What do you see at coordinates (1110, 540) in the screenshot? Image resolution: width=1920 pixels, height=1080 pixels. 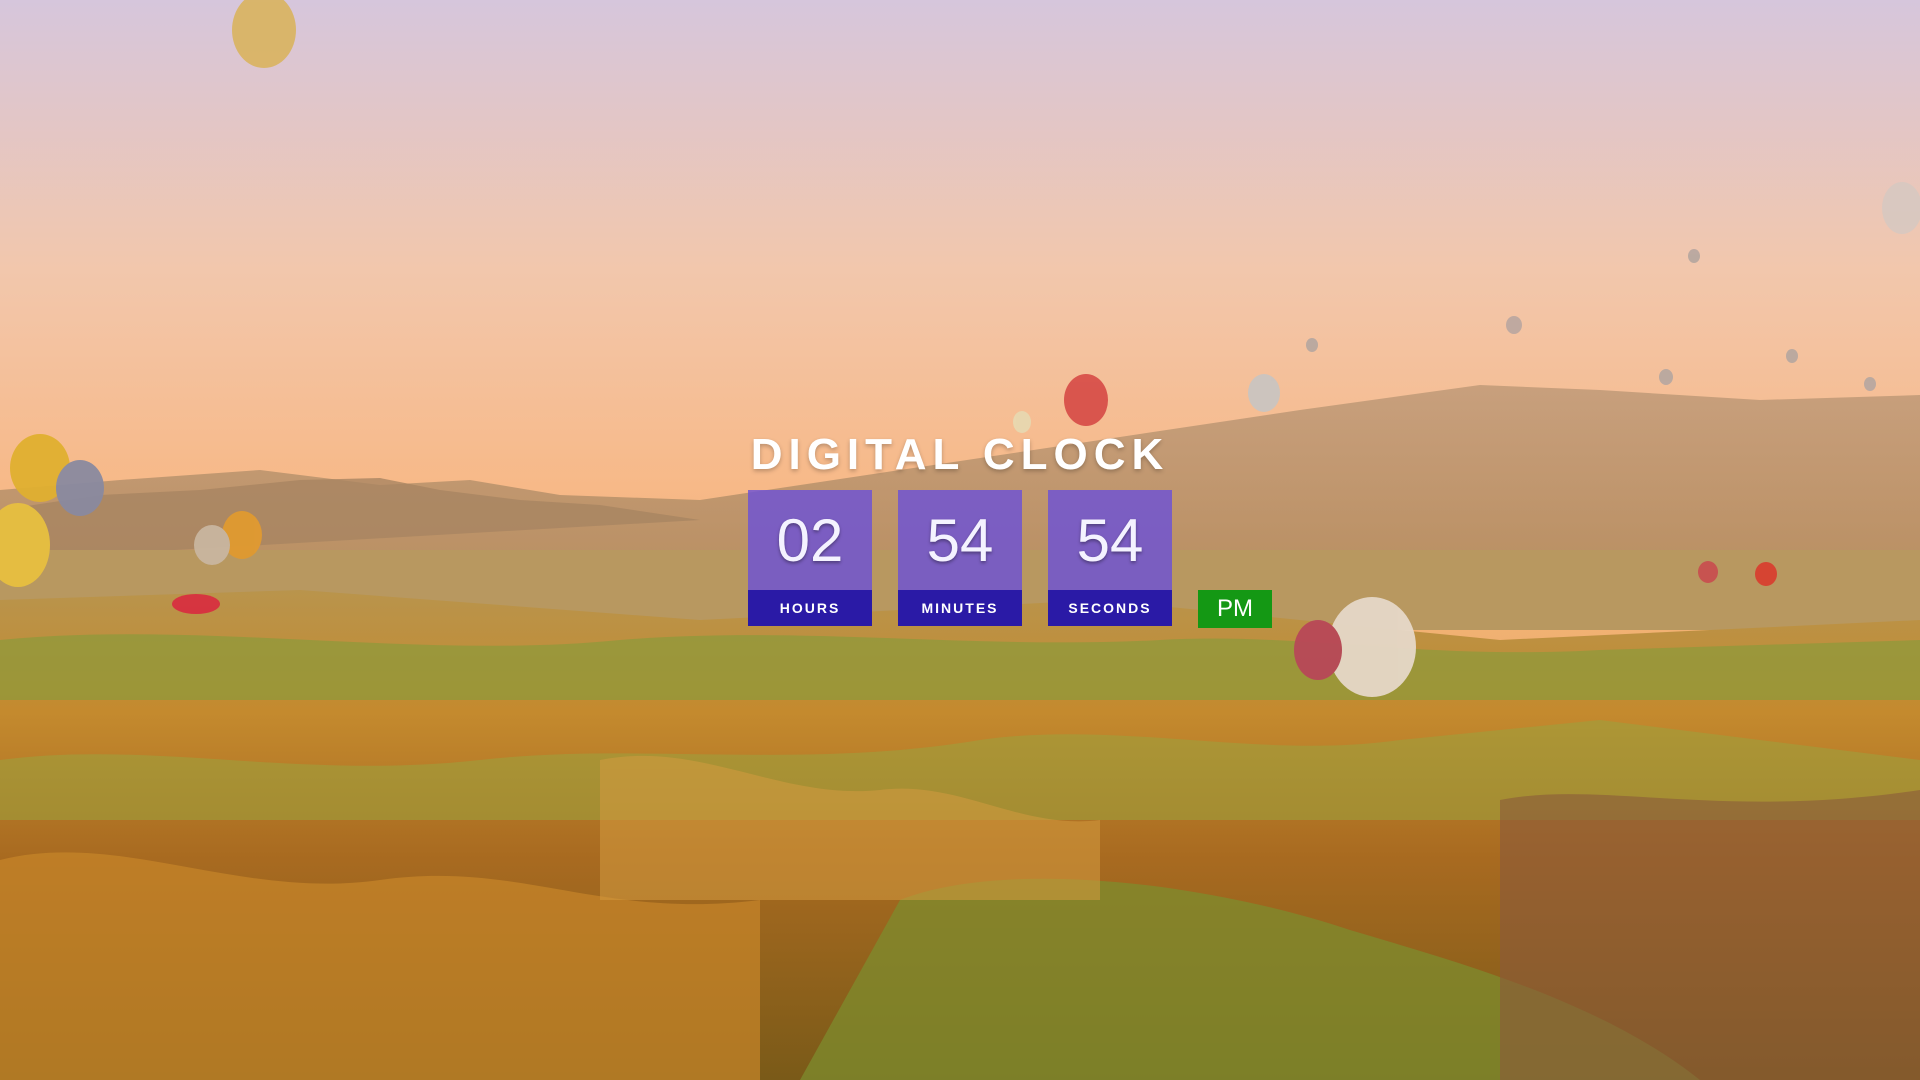 I see `seconds-value: 54` at bounding box center [1110, 540].